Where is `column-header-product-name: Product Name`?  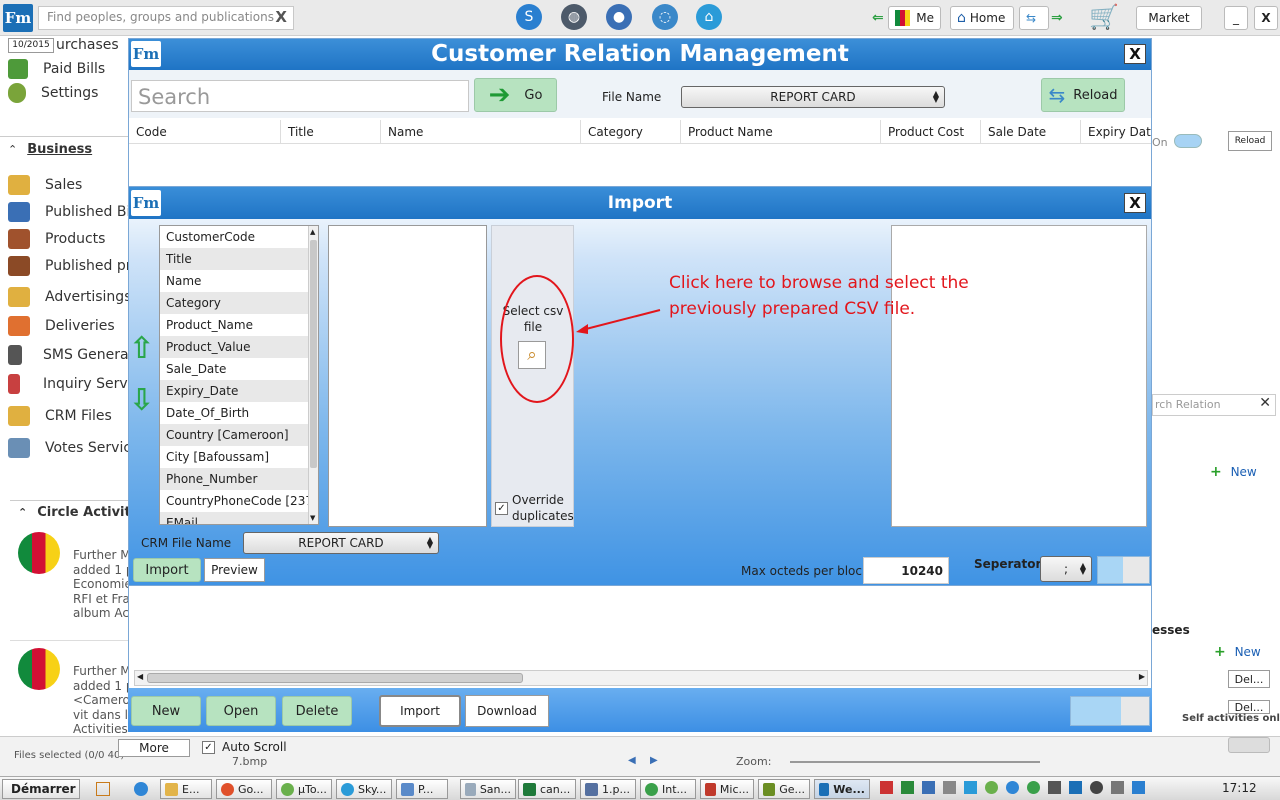 column-header-product-name: Product Name is located at coordinates (781, 132).